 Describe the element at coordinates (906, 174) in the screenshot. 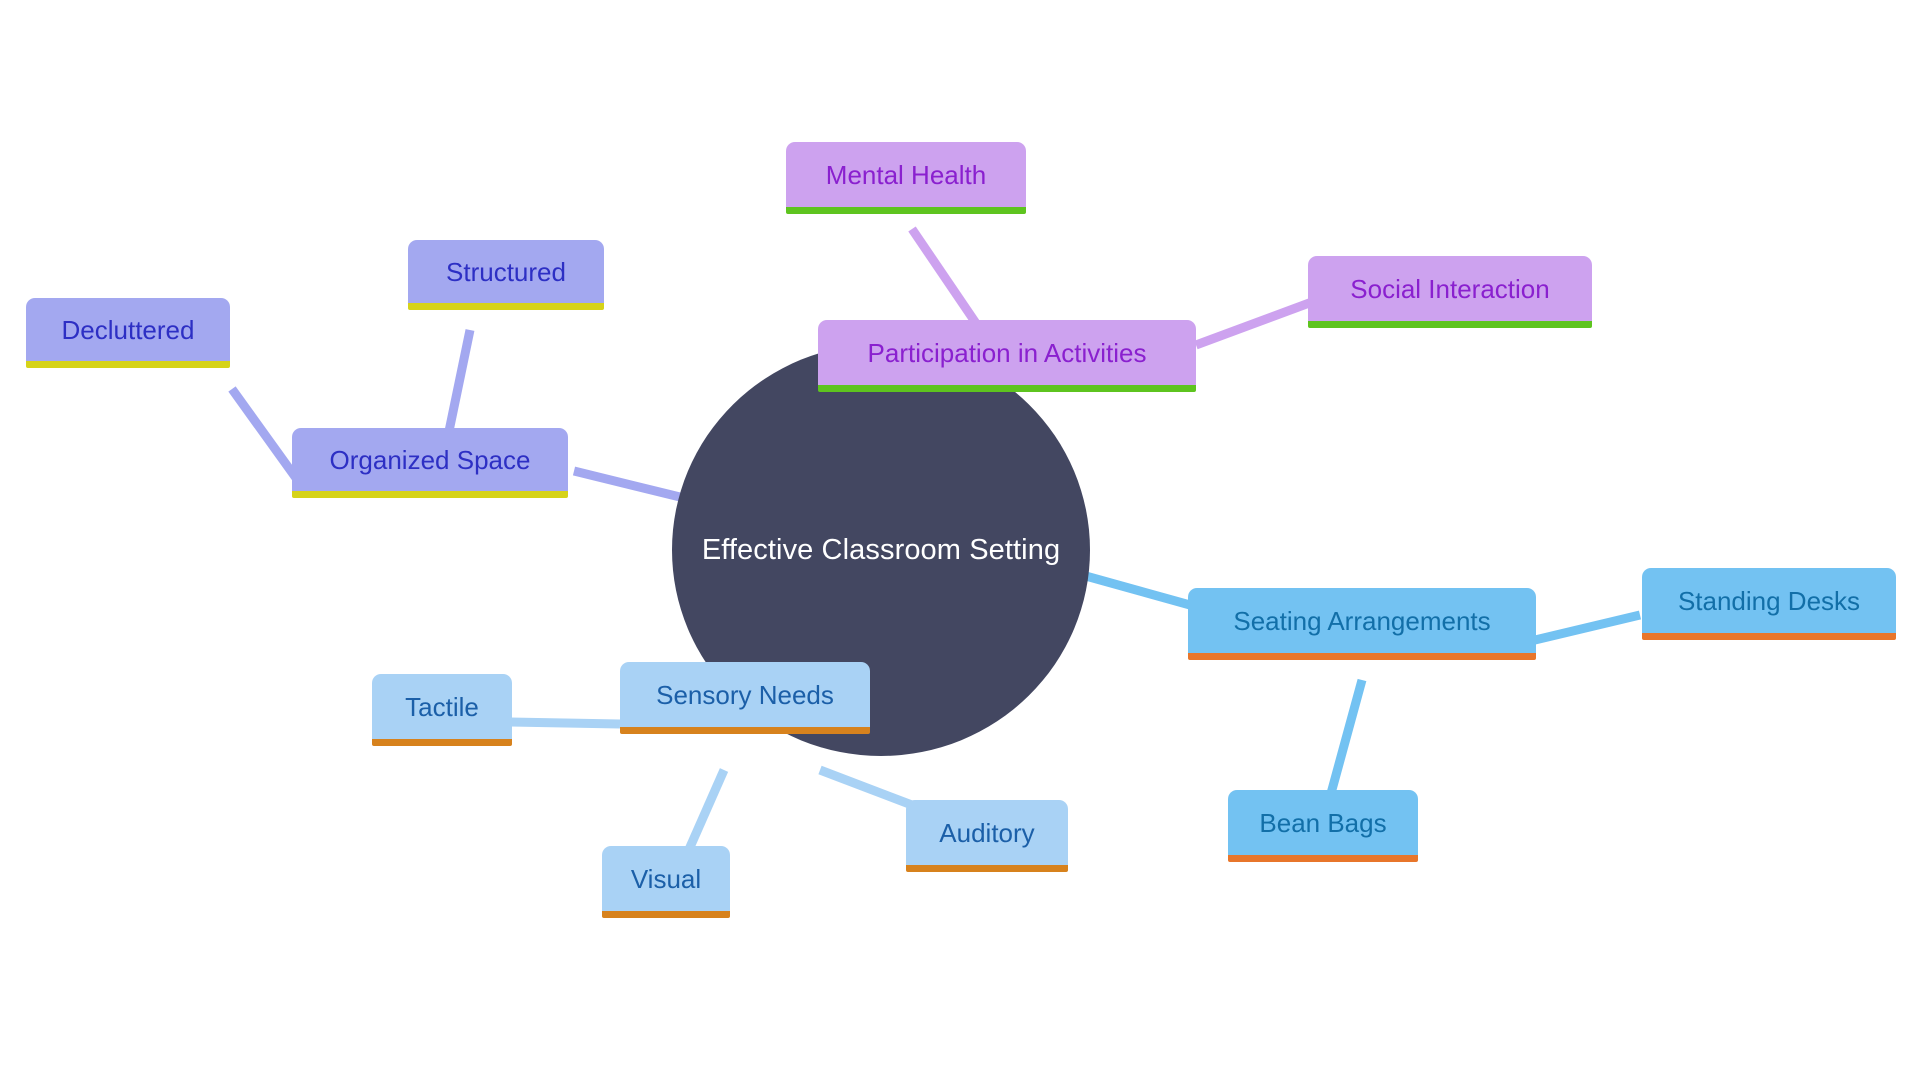

I see `node-mental-health-label: Mental Health` at that location.